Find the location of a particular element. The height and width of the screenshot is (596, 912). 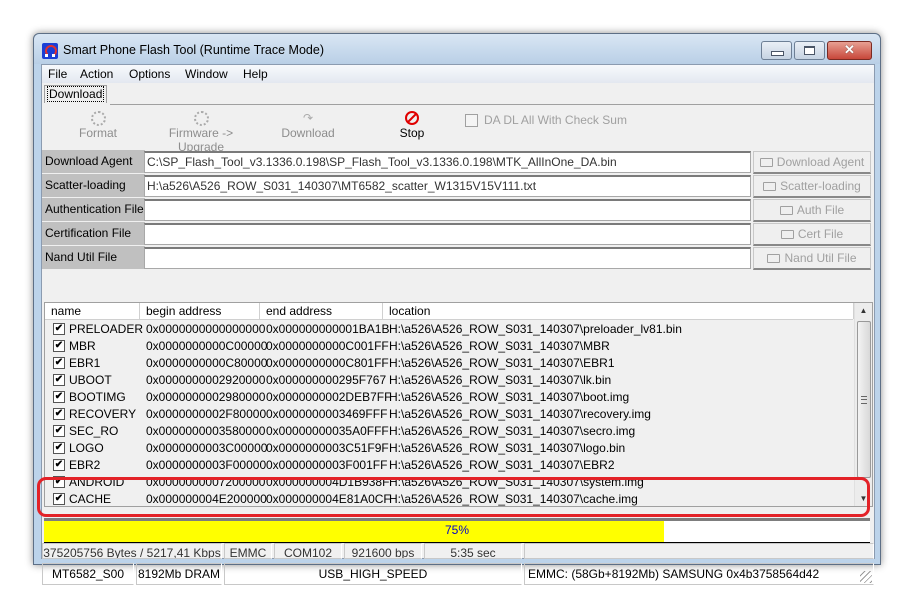

firmware-upgrade-button: Firmware -> Upgrade is located at coordinates (201, 132).